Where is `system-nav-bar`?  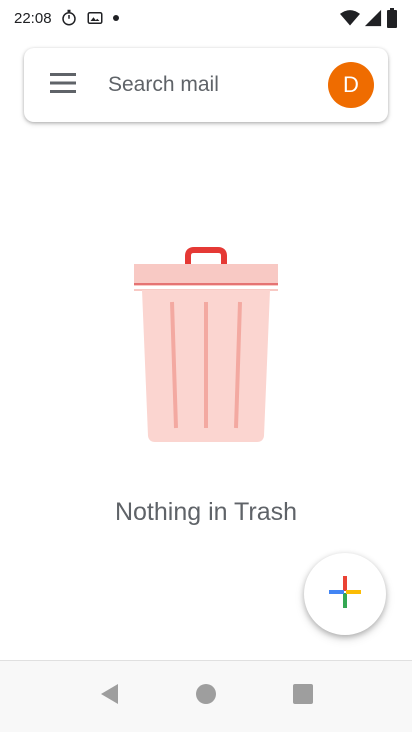
system-nav-bar is located at coordinates (206, 696).